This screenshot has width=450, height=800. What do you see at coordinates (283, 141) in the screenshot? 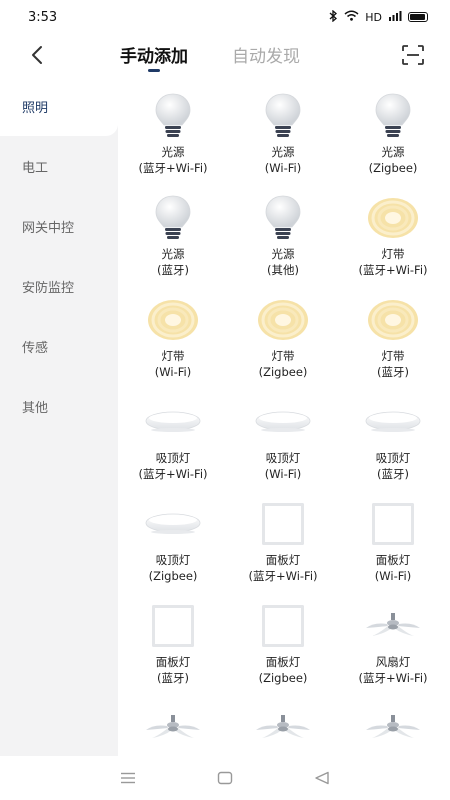
I see `device-item: 光源 (Wi-Fi)` at bounding box center [283, 141].